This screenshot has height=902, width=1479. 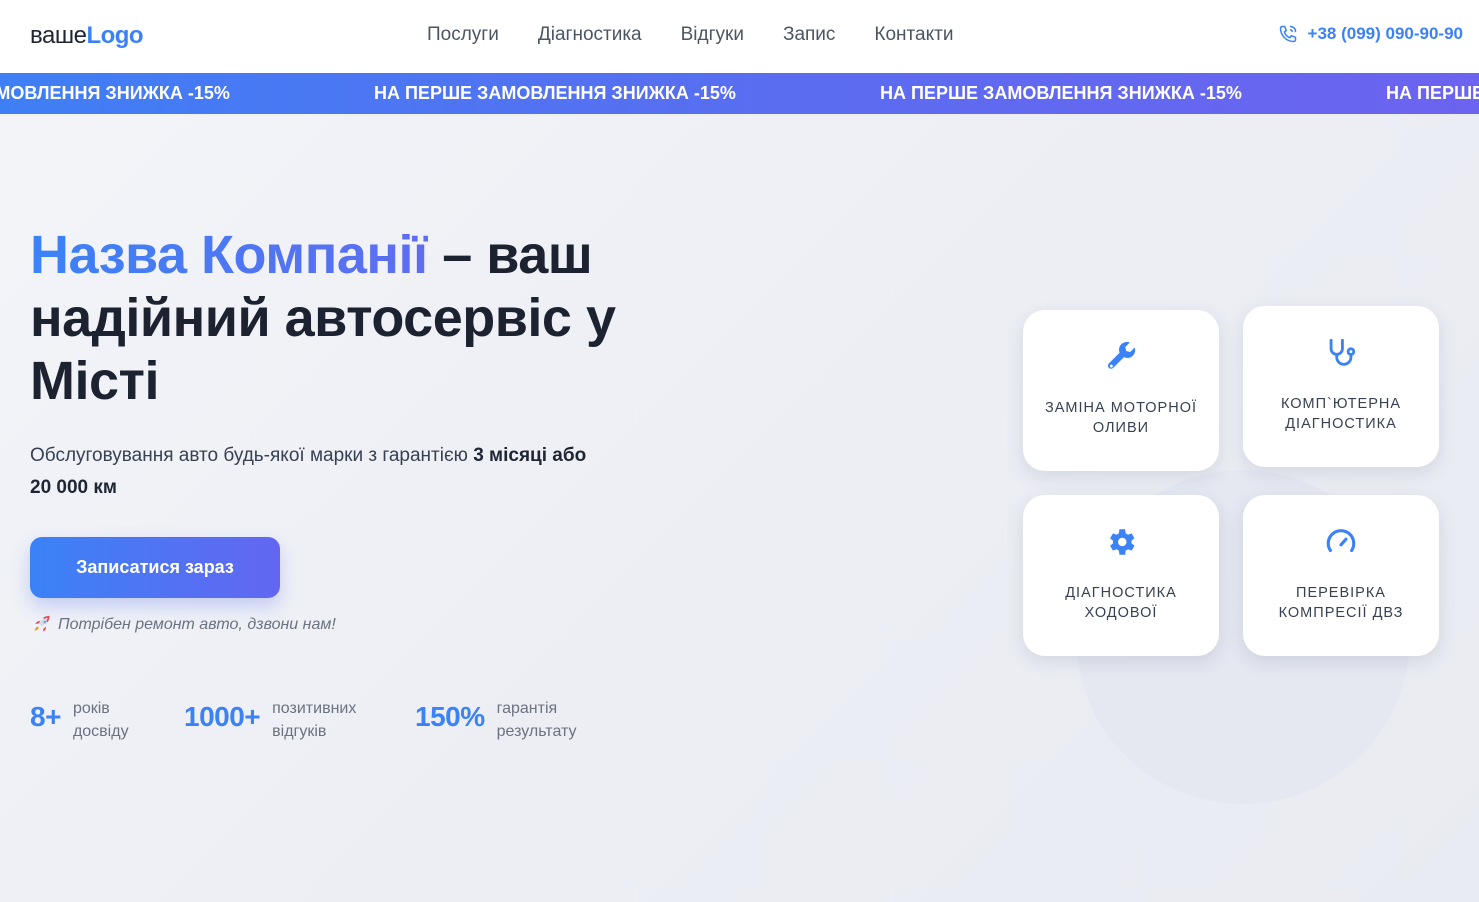 What do you see at coordinates (155, 567) in the screenshot?
I see `book-now-button: Записатися зараз` at bounding box center [155, 567].